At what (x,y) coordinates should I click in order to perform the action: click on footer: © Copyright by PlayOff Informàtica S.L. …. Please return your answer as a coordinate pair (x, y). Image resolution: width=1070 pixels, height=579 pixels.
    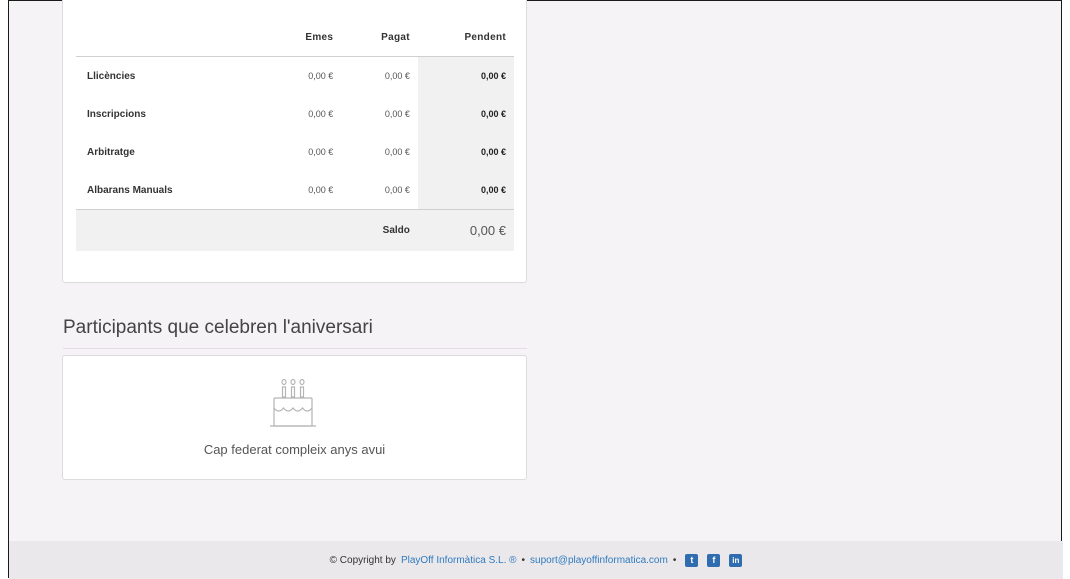
    Looking at the image, I should click on (536, 560).